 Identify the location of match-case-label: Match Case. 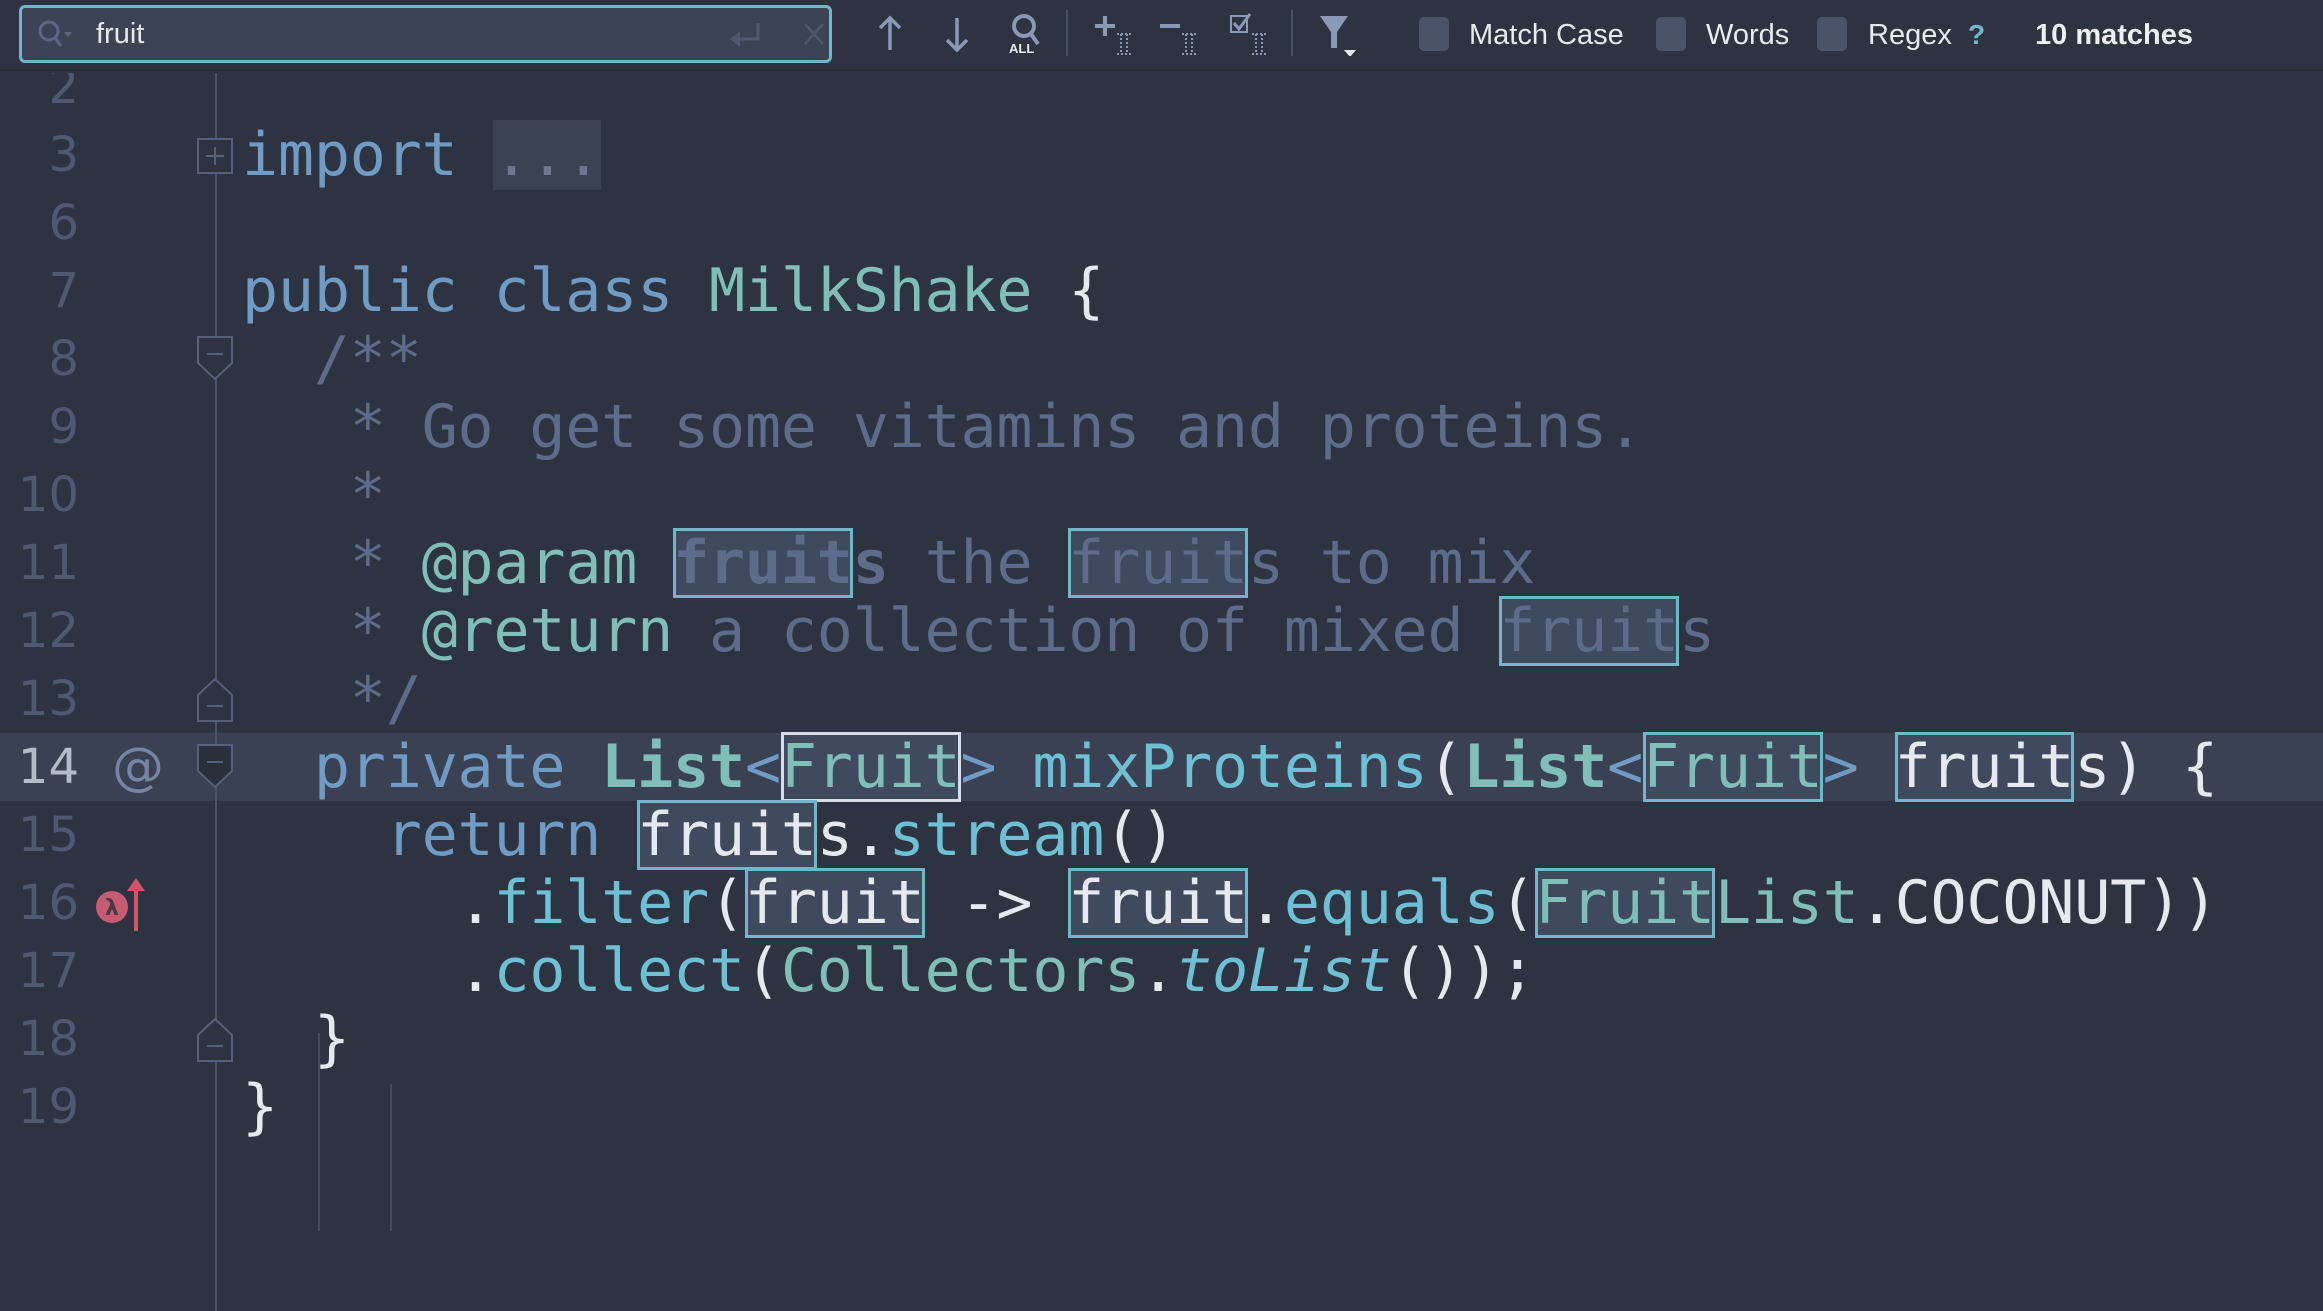
(1546, 35).